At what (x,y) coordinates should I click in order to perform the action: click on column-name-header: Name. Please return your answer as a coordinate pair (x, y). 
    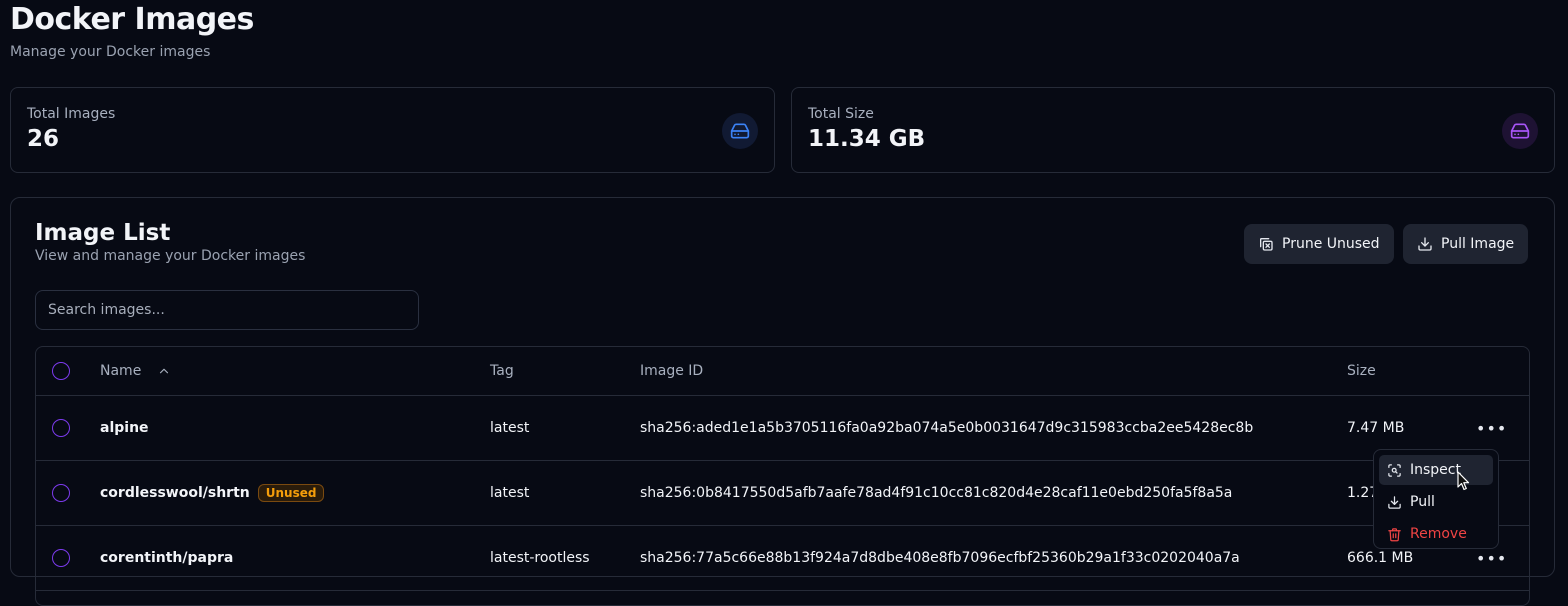
    Looking at the image, I should click on (135, 371).